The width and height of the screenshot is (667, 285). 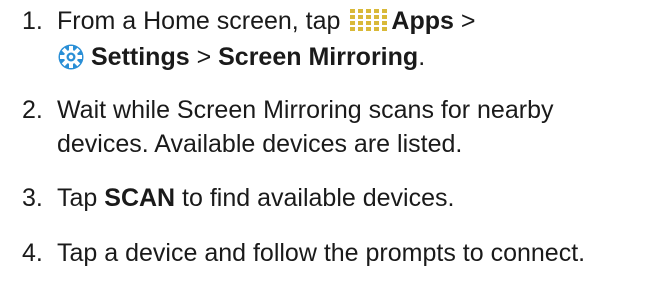 I want to click on step-number: 4., so click(x=32, y=253).